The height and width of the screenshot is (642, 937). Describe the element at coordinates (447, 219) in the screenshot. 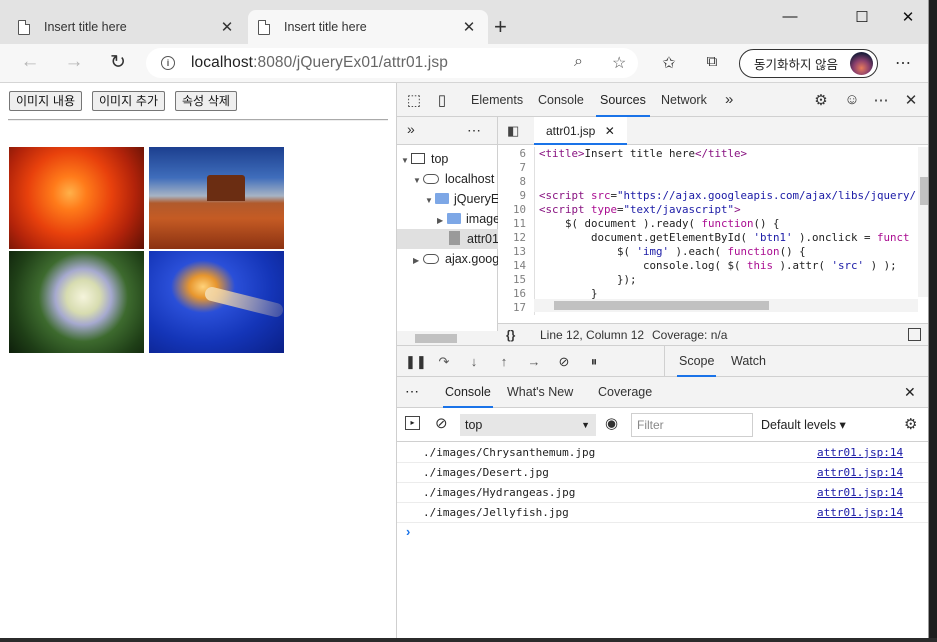

I see `tree-item-images: ▶images` at that location.